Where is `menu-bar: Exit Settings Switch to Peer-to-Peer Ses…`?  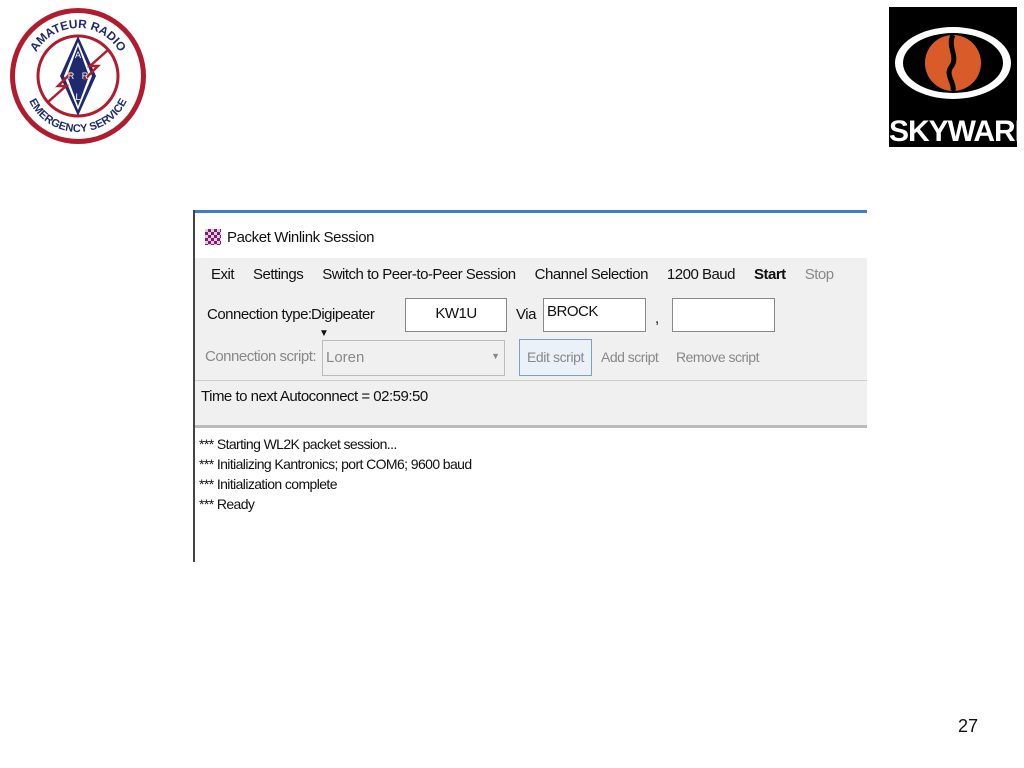 menu-bar: Exit Settings Switch to Peer-to-Peer Ses… is located at coordinates (532, 274).